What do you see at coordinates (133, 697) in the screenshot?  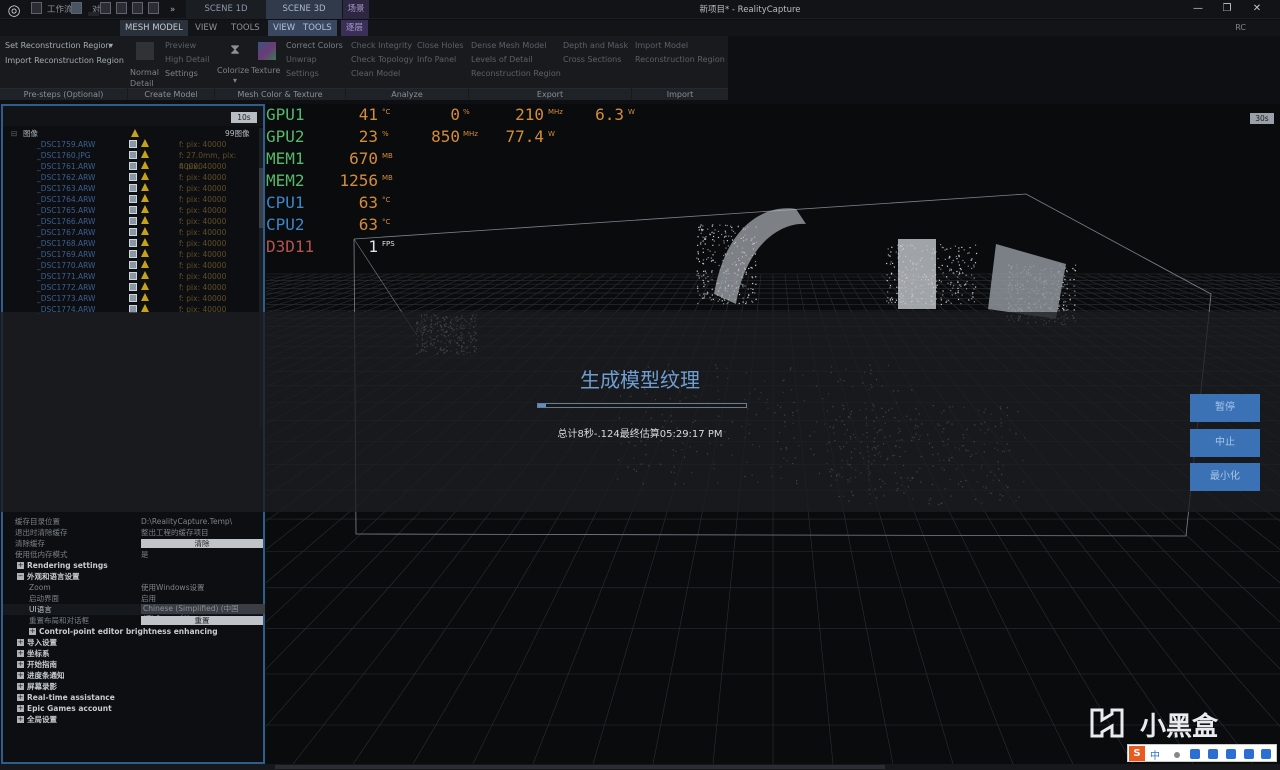 I see `group-realtime: + Real-time assistance` at bounding box center [133, 697].